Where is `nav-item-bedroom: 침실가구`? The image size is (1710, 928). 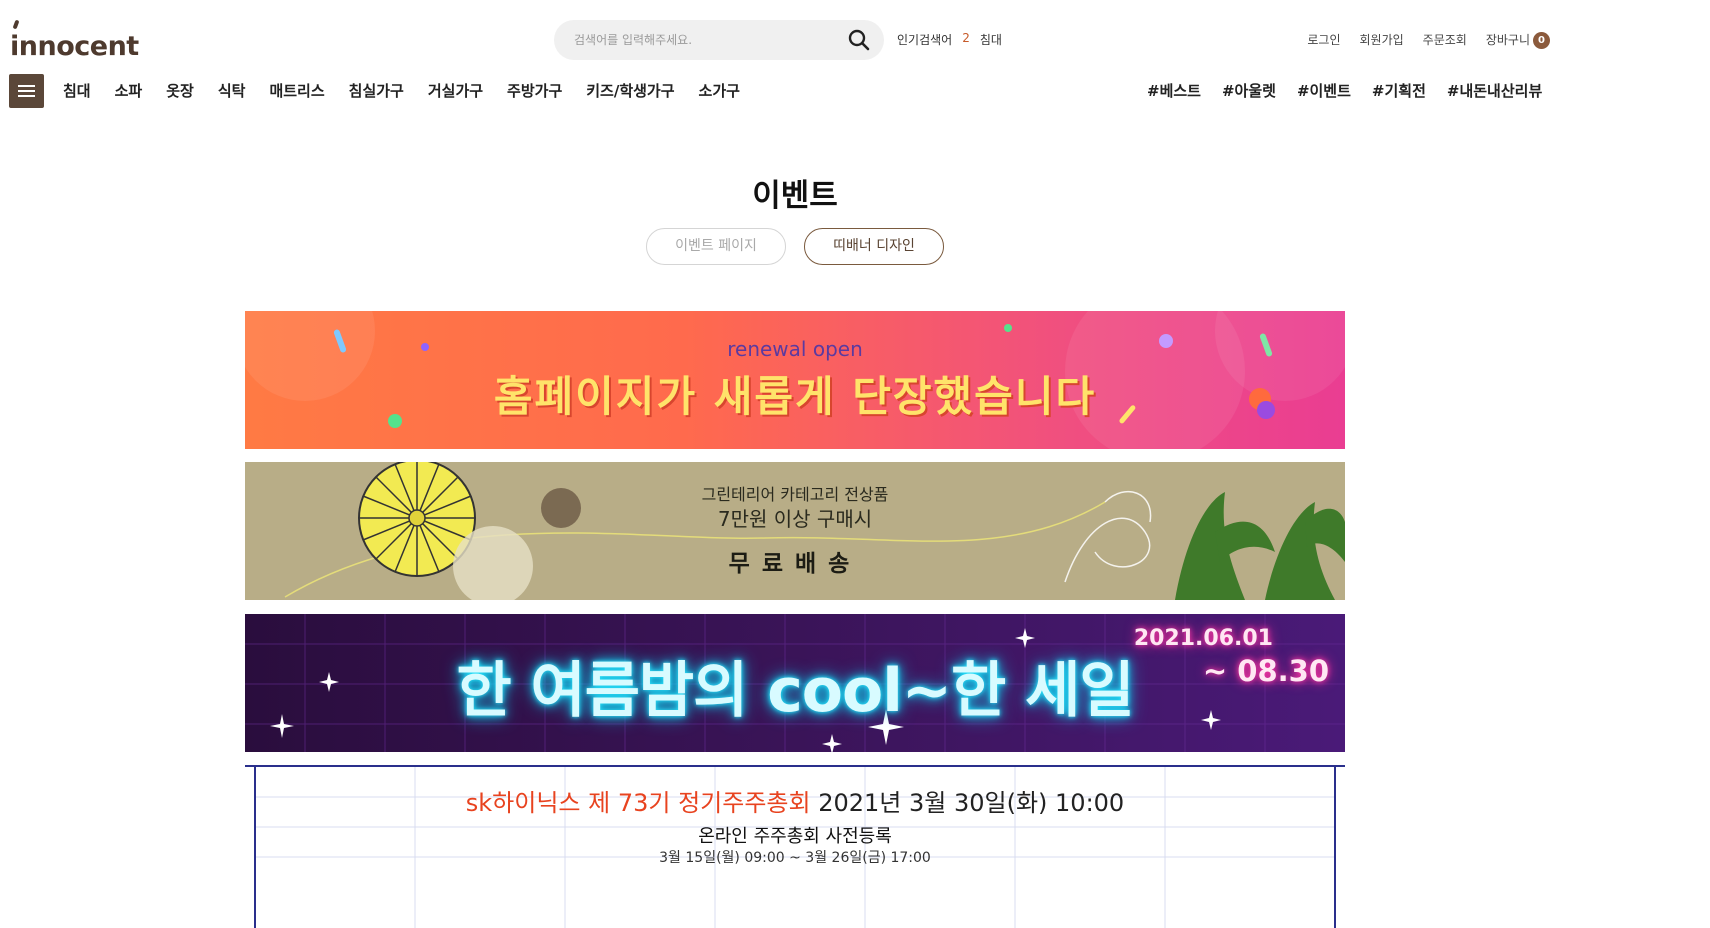
nav-item-bedroom: 침실가구 is located at coordinates (376, 90).